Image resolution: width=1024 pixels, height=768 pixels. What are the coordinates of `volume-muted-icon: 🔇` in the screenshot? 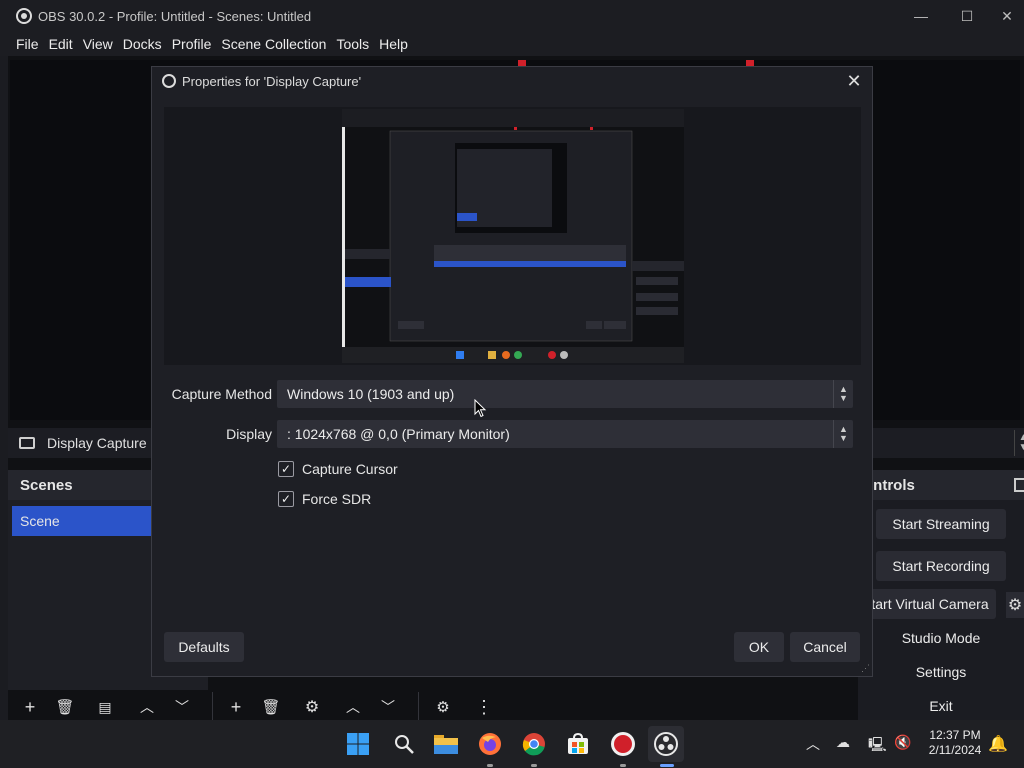 It's located at (902, 742).